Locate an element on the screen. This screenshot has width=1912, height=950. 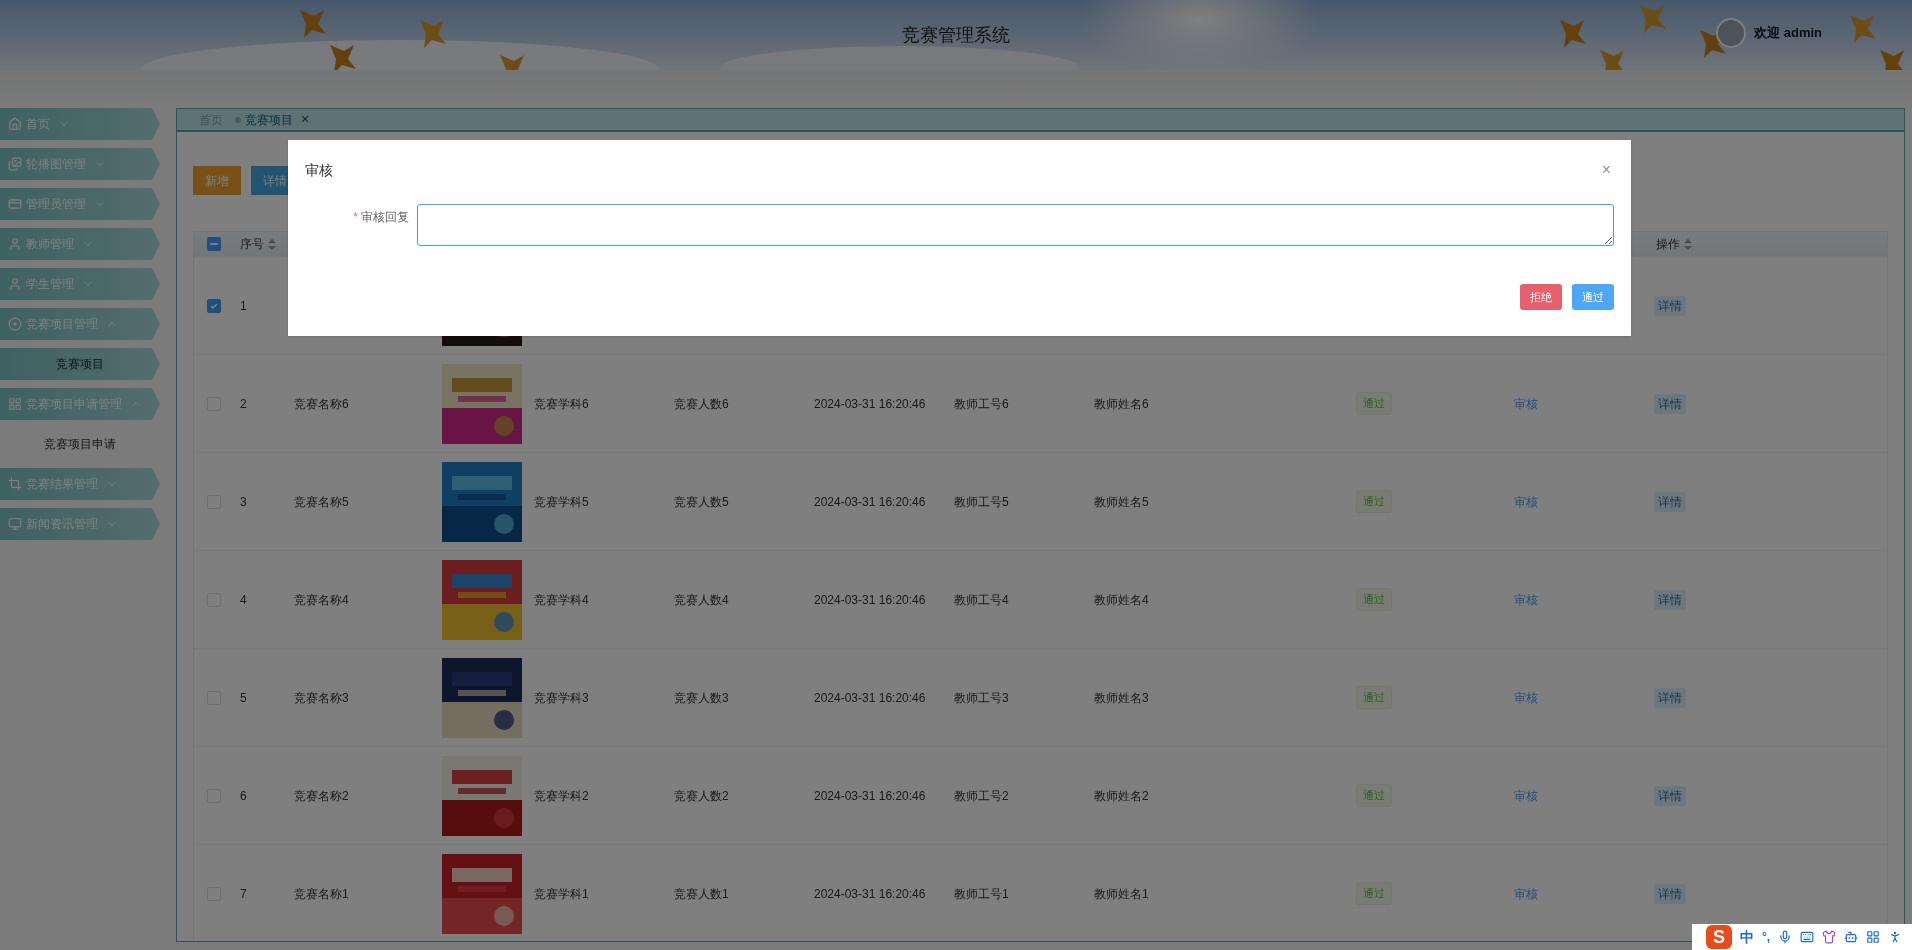
table-cell-text: 教师工号6 is located at coordinates (982, 404).